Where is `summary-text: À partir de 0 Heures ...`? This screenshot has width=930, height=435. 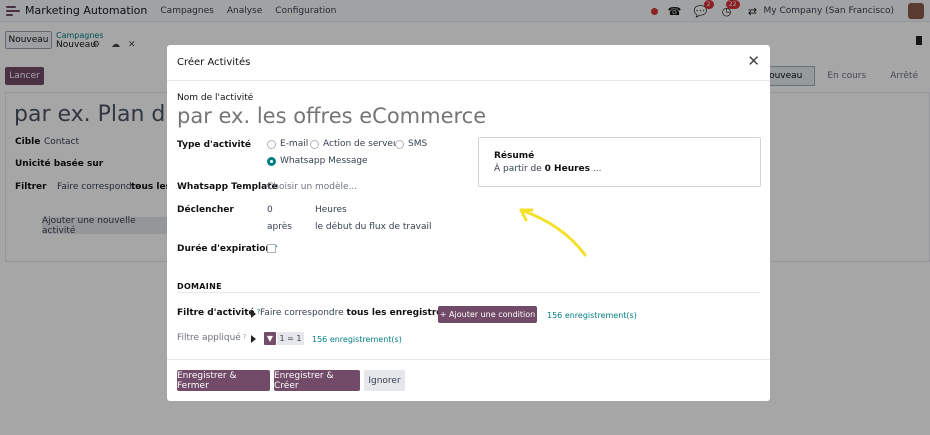 summary-text: À partir de 0 Heures ... is located at coordinates (548, 169).